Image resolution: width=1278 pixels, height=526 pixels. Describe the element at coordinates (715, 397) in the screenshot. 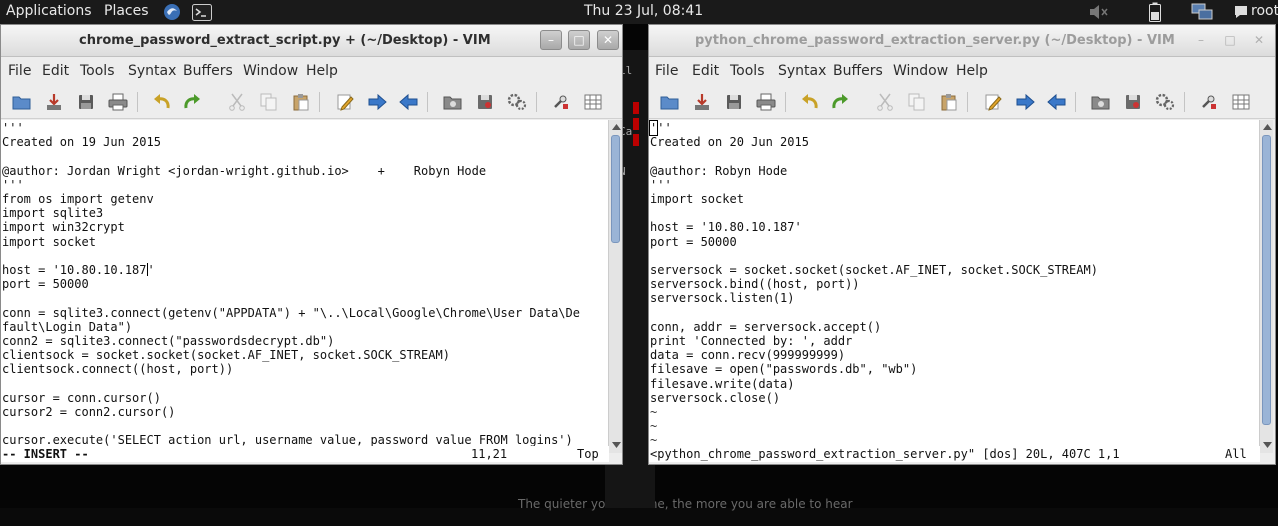

I see `code-line: serversock.close()` at that location.